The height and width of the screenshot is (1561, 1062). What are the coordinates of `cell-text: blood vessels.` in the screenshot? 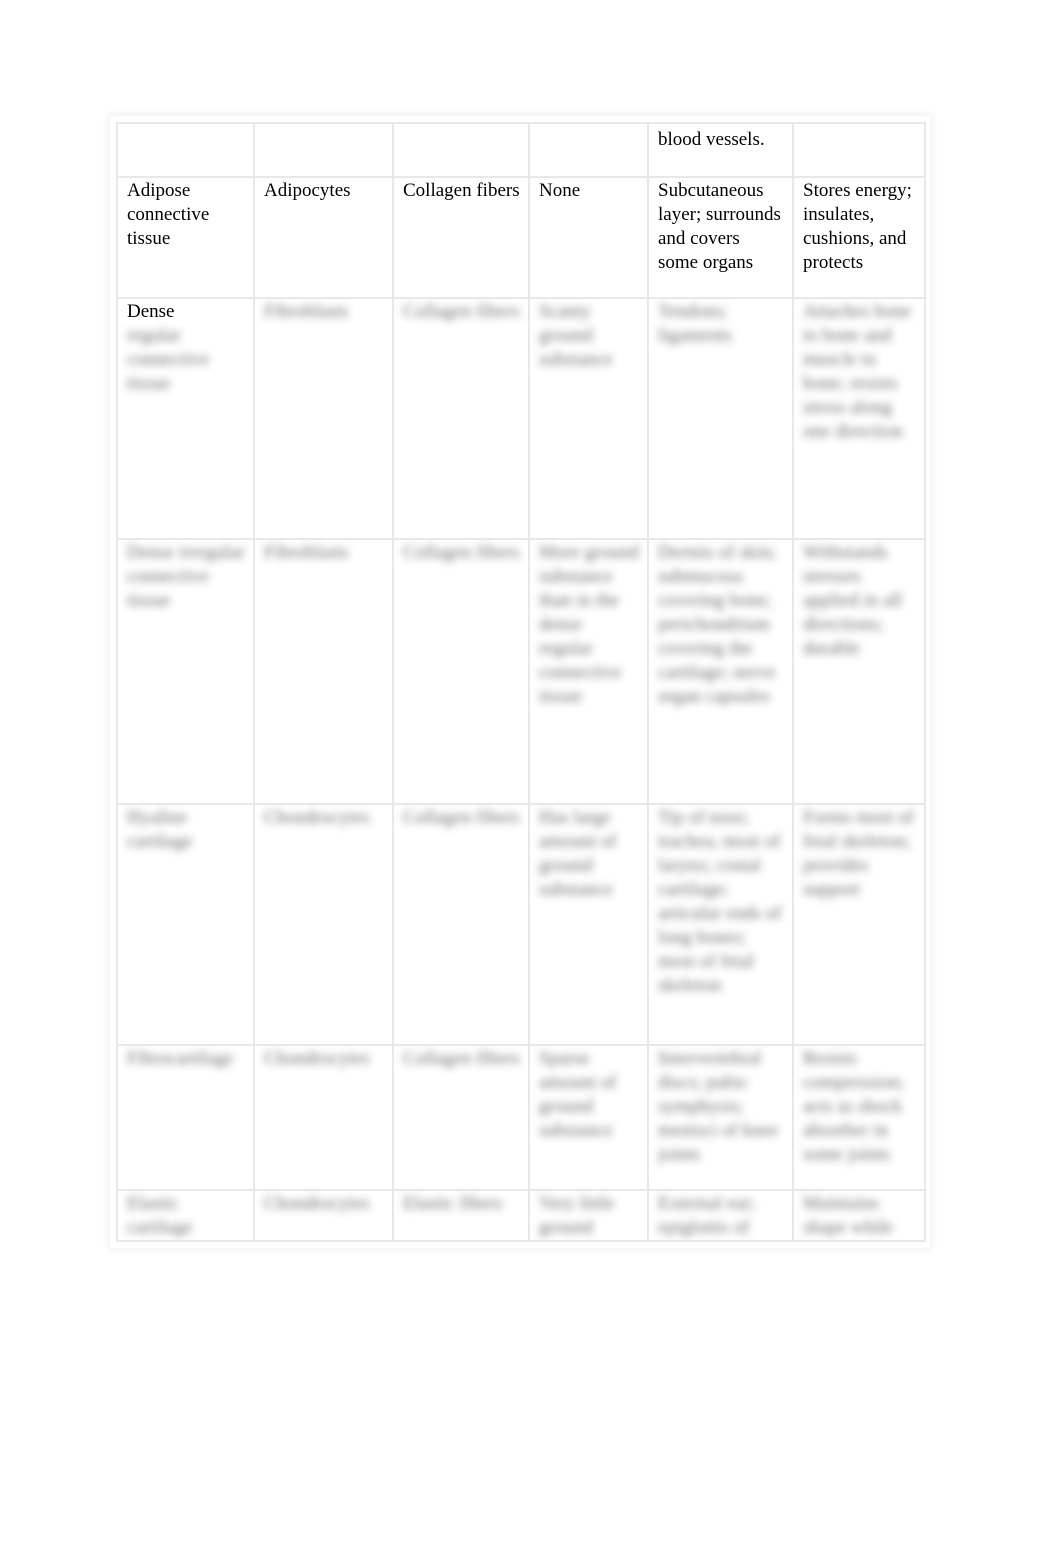 It's located at (711, 139).